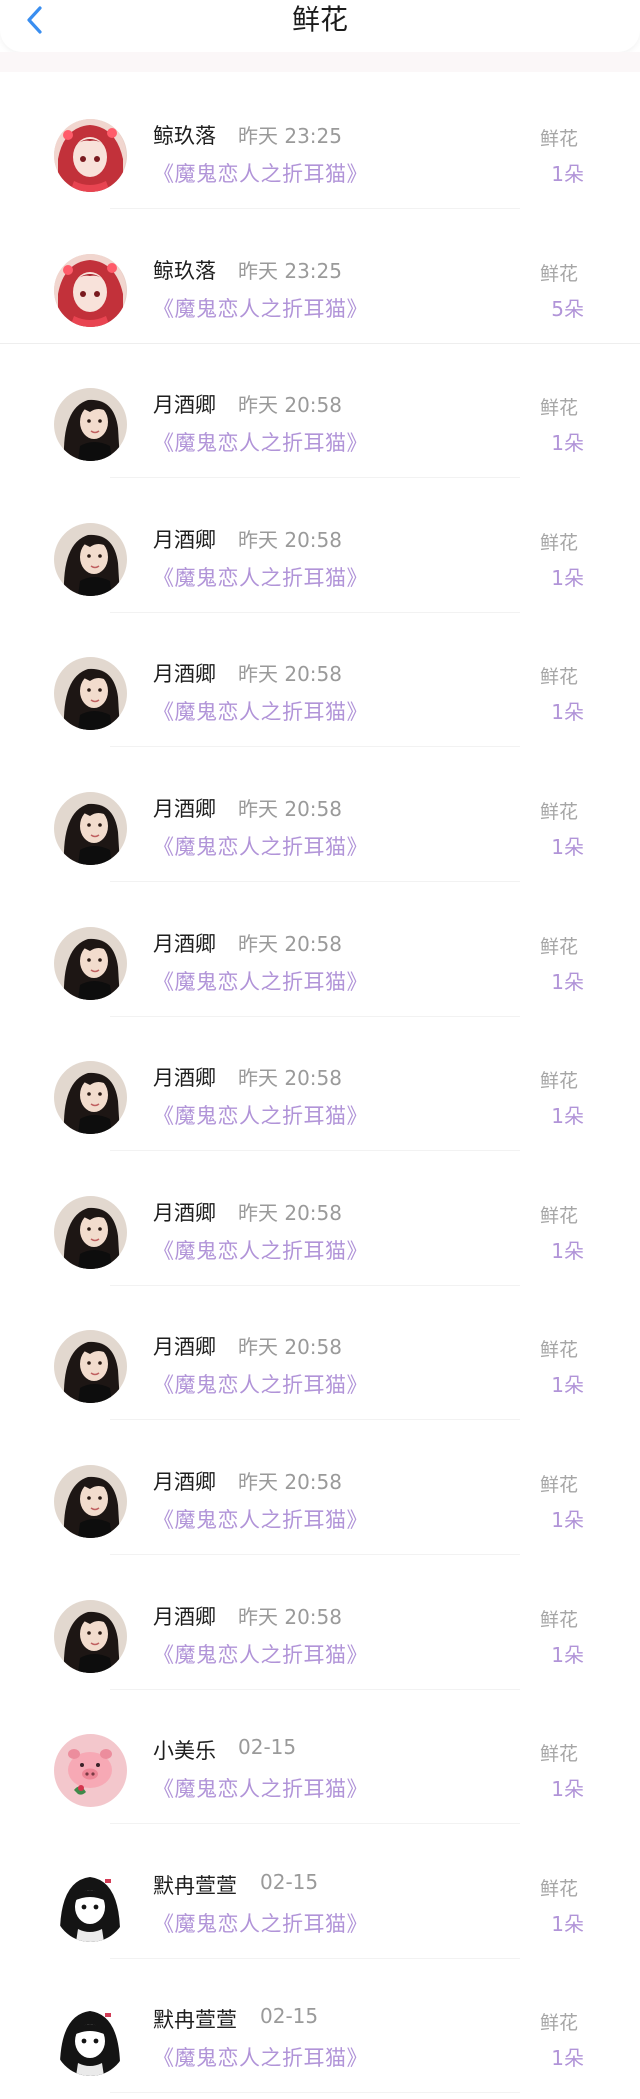  Describe the element at coordinates (319, 19) in the screenshot. I see `page-title: 鲜花` at that location.